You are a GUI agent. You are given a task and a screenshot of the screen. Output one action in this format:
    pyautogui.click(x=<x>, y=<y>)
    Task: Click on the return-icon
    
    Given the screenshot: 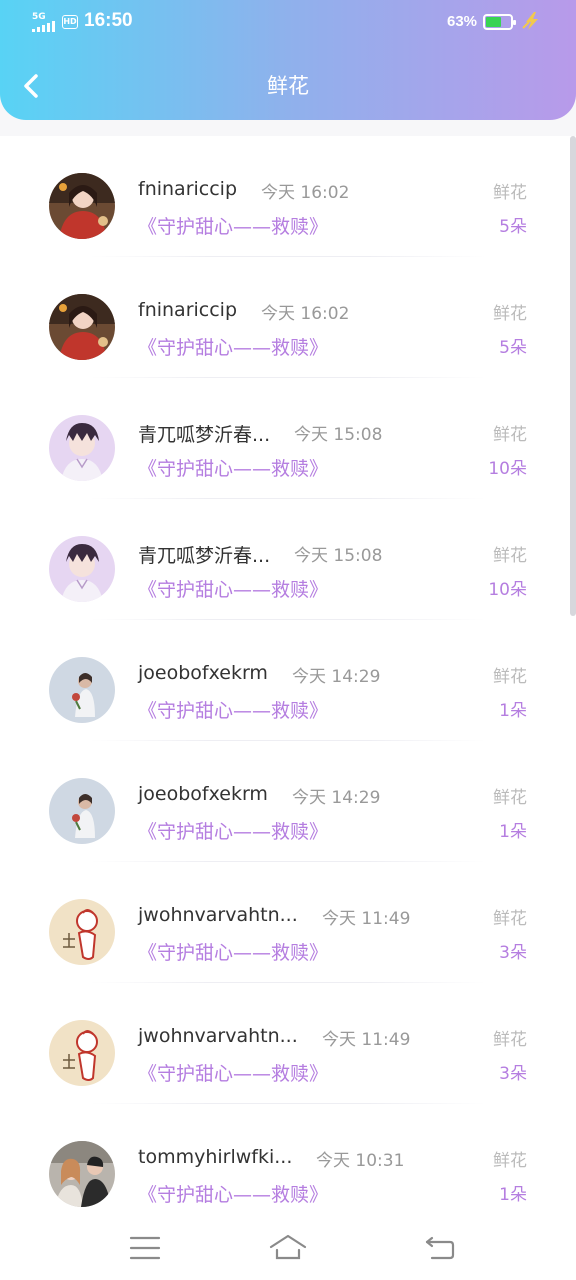 What is the action you would take?
    pyautogui.click(x=440, y=1248)
    